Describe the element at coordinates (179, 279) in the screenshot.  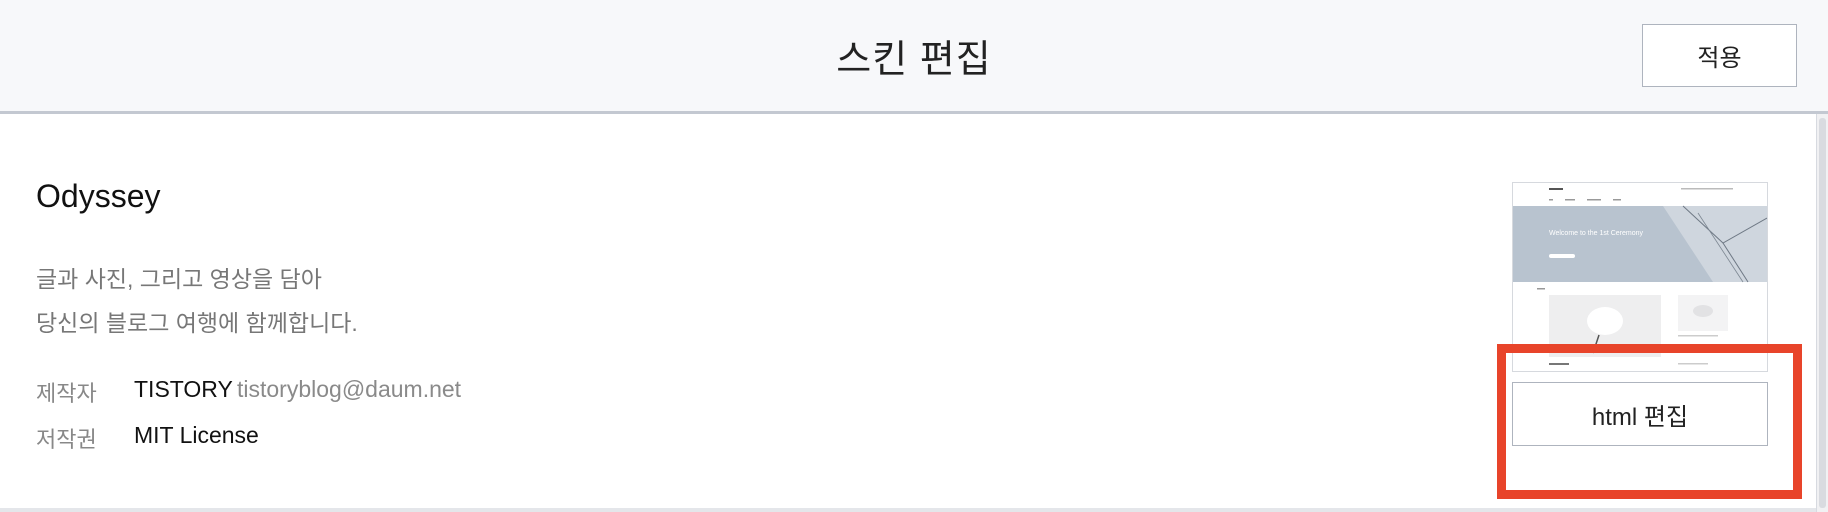
I see `skin-description-line1: 글과 사진, 그리고 영상을 담아` at that location.